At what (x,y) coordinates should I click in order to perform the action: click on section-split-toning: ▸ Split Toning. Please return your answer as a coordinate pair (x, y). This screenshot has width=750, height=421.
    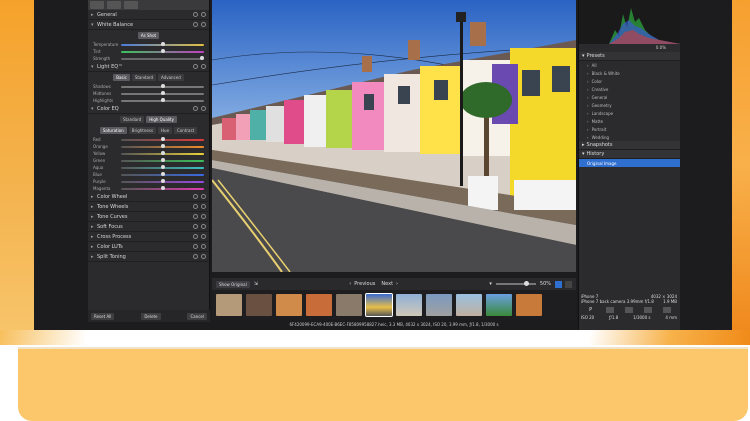
    Looking at the image, I should click on (148, 257).